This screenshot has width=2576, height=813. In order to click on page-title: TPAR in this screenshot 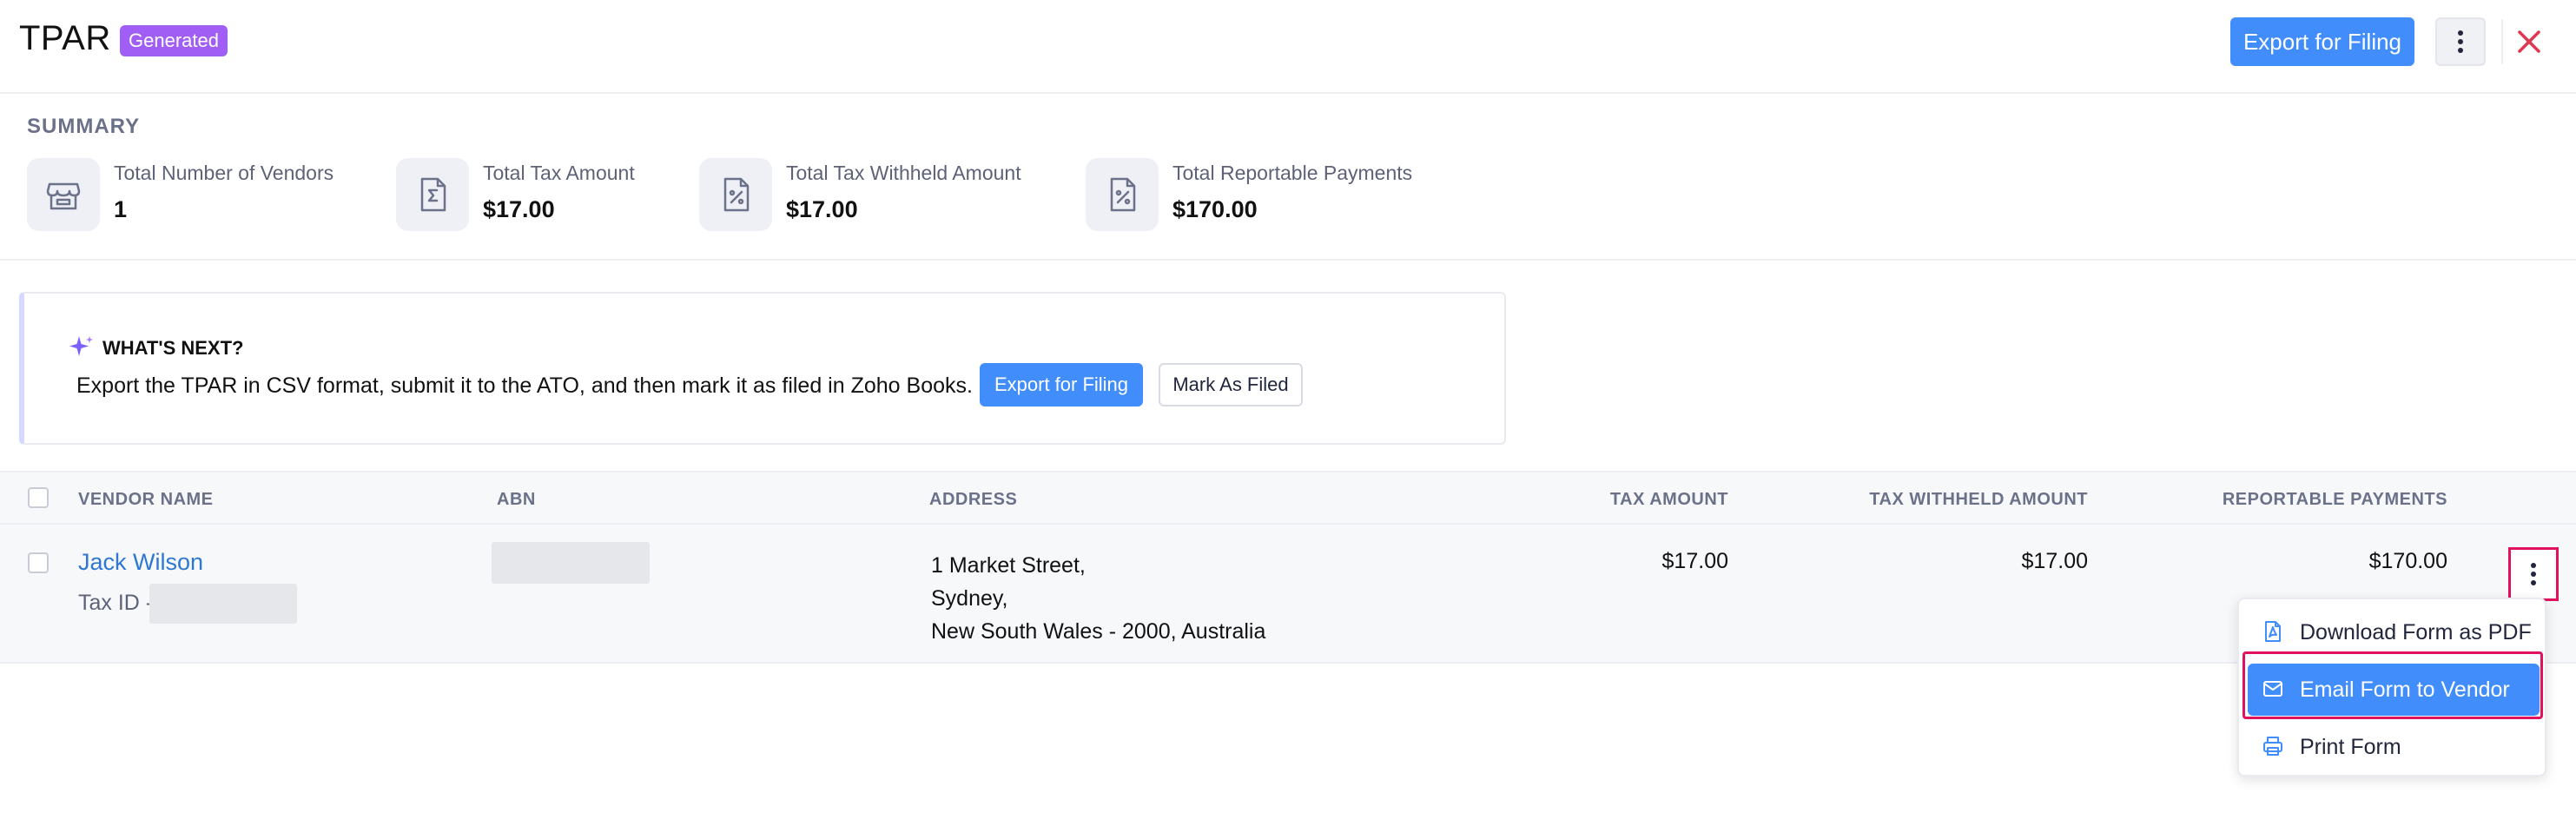, I will do `click(65, 38)`.